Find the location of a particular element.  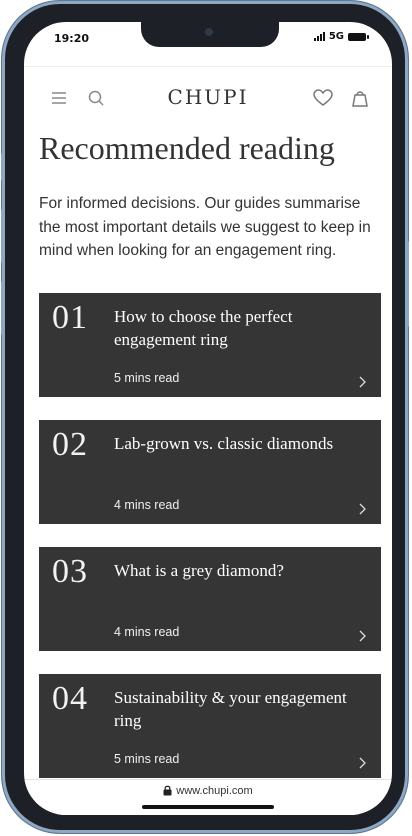

camera is located at coordinates (209, 32).